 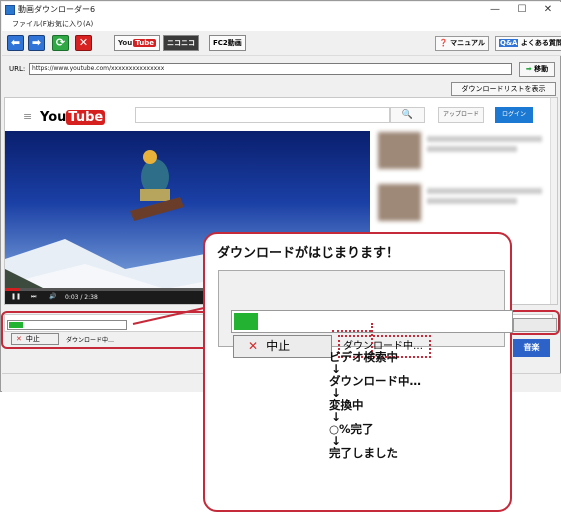 What do you see at coordinates (278, 346) in the screenshot?
I see `zoomed-cancel-label: 中止` at bounding box center [278, 346].